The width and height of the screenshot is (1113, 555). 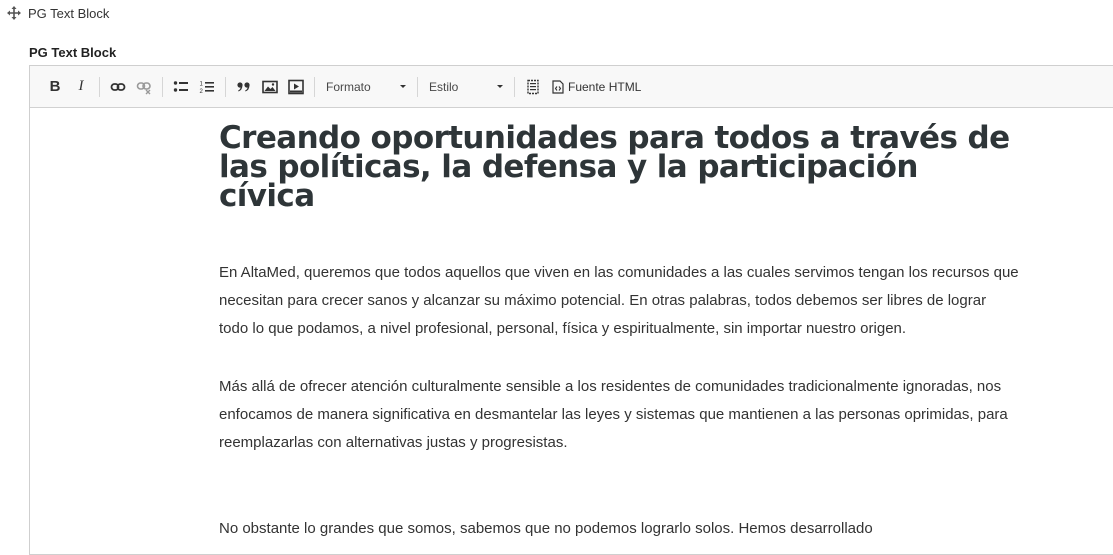 I want to click on media-icon, so click(x=296, y=86).